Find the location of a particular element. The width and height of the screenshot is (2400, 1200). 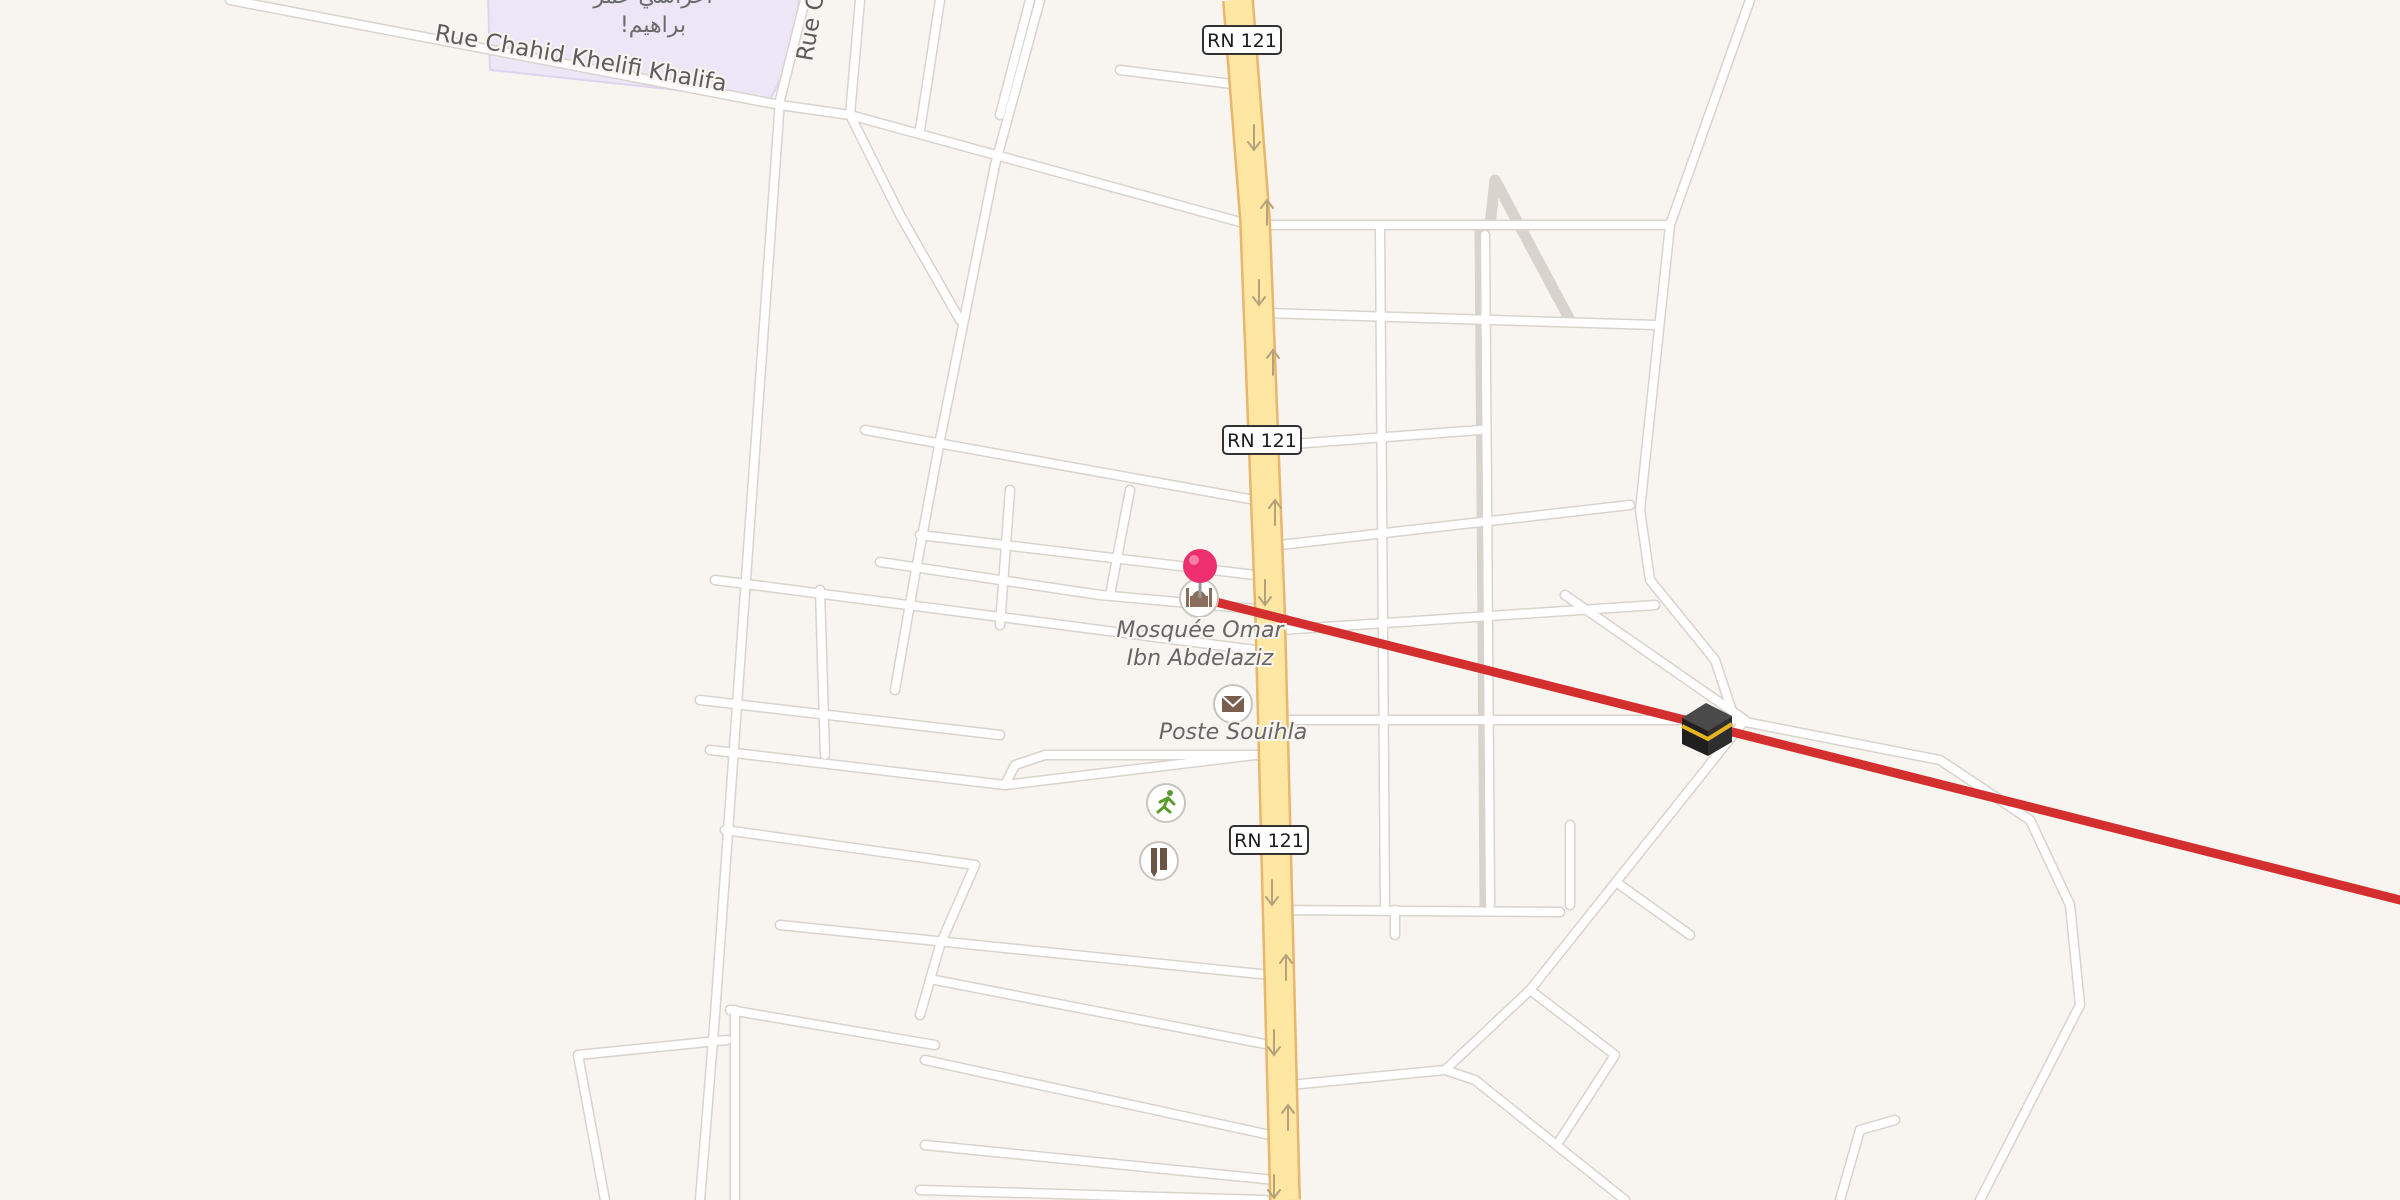

post-office-poi is located at coordinates (1233, 704).